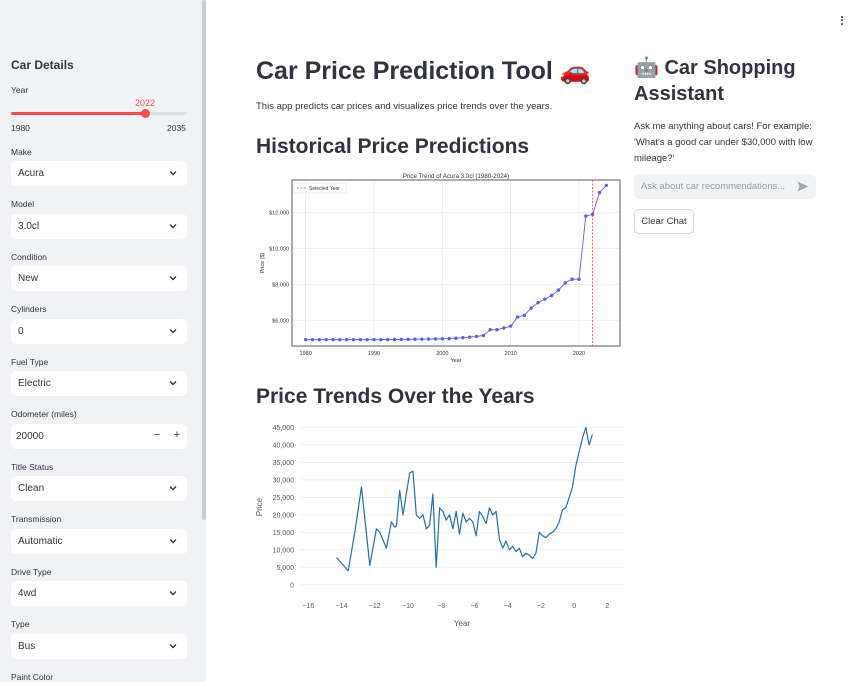  I want to click on fuel-type-select: Electric, so click(99, 383).